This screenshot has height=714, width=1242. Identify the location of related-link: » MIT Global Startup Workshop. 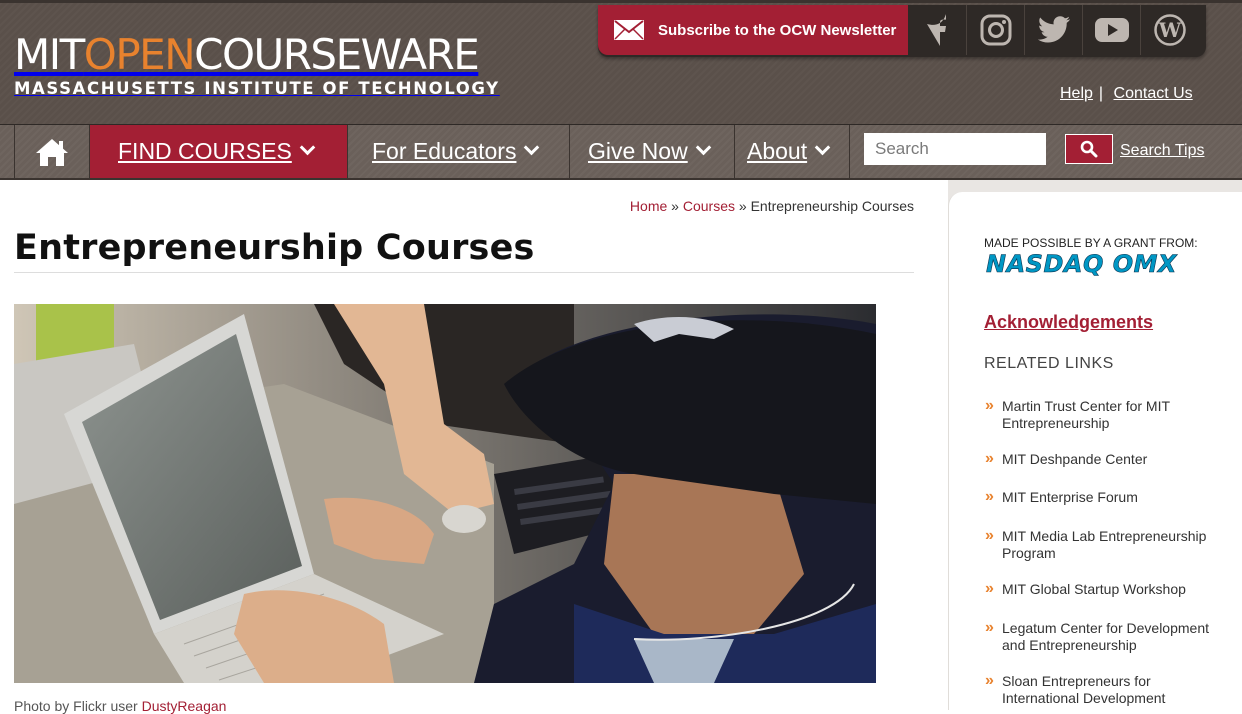
(1100, 589).